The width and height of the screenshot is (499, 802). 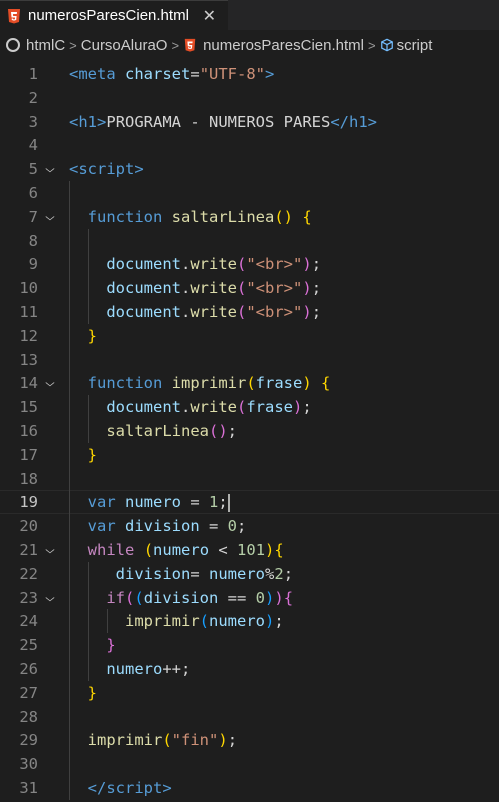 I want to click on code-line: 25 }, so click(x=249, y=645).